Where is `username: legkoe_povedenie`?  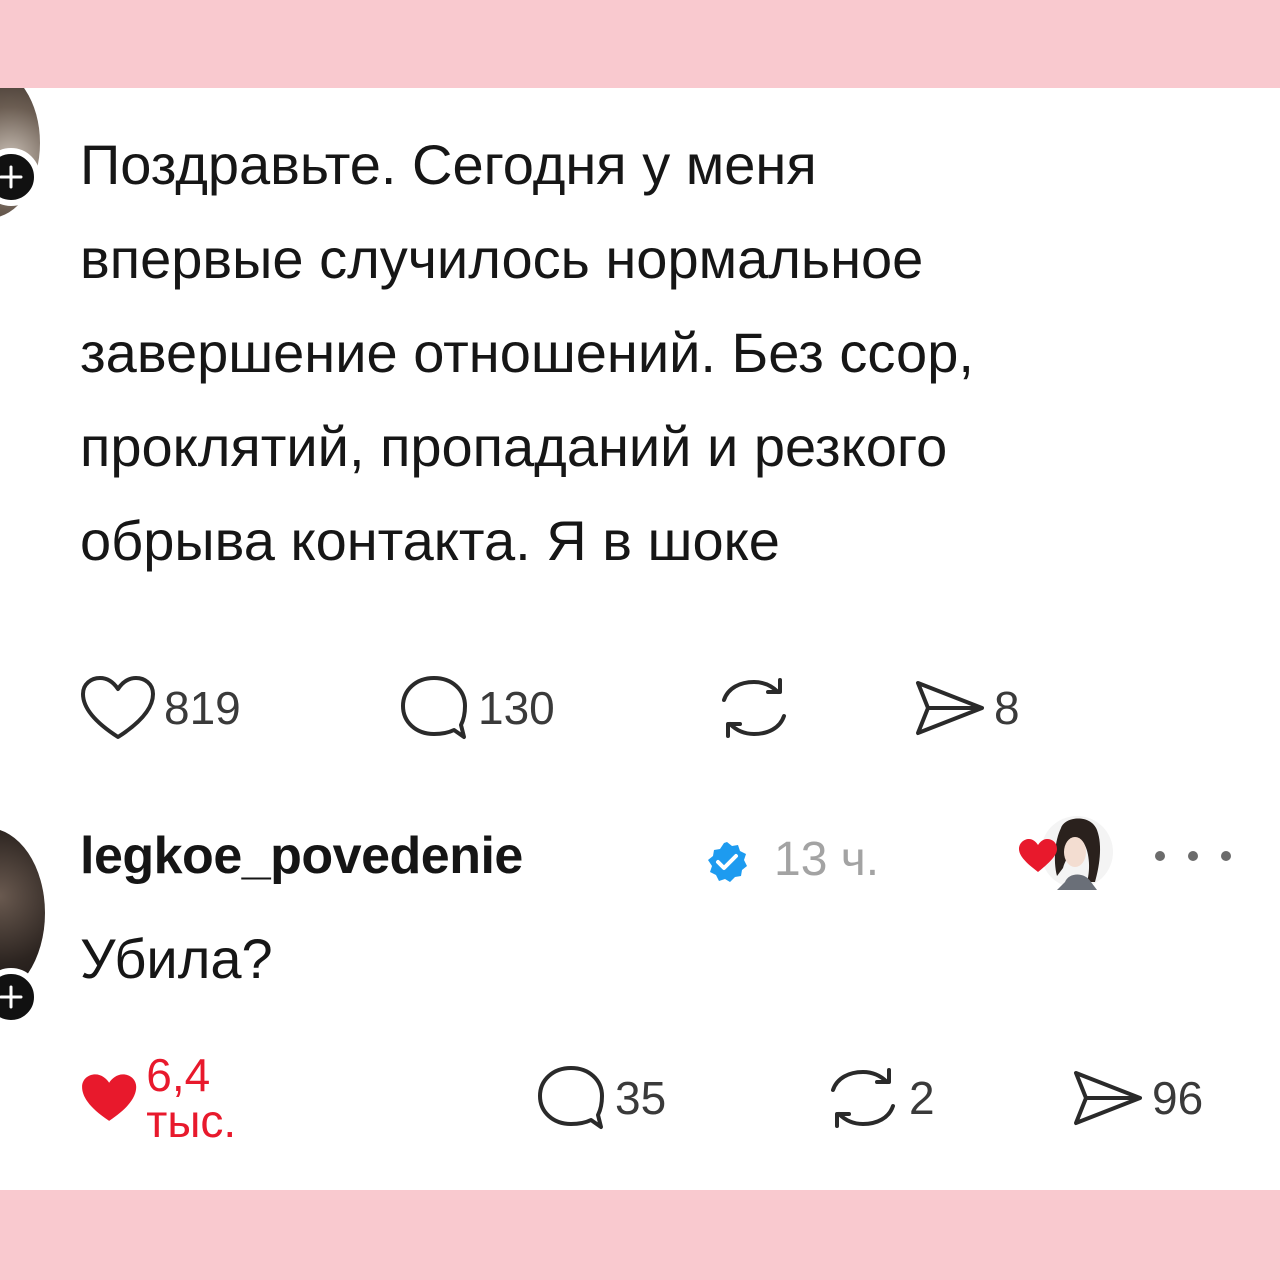
username: legkoe_povedenie is located at coordinates (301, 856).